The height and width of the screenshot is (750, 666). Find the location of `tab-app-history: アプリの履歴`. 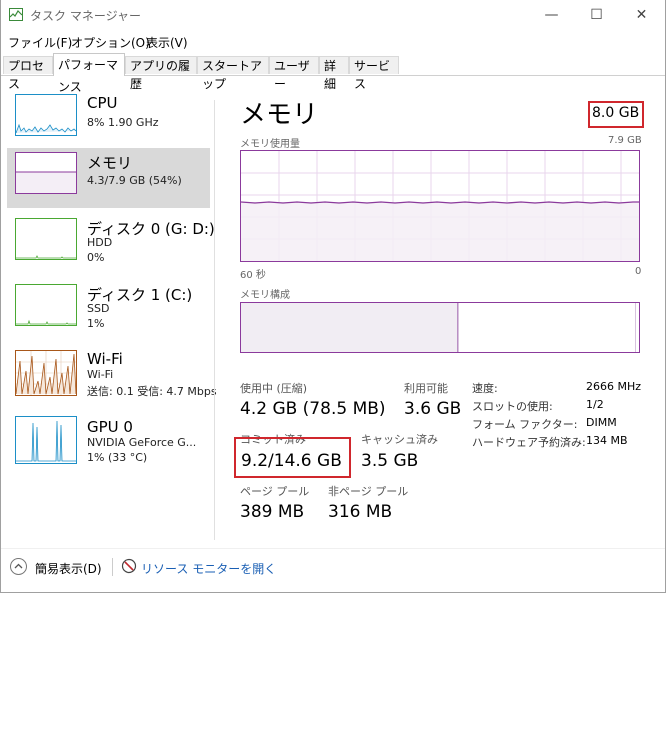

tab-app-history: アプリの履歴 is located at coordinates (161, 73).